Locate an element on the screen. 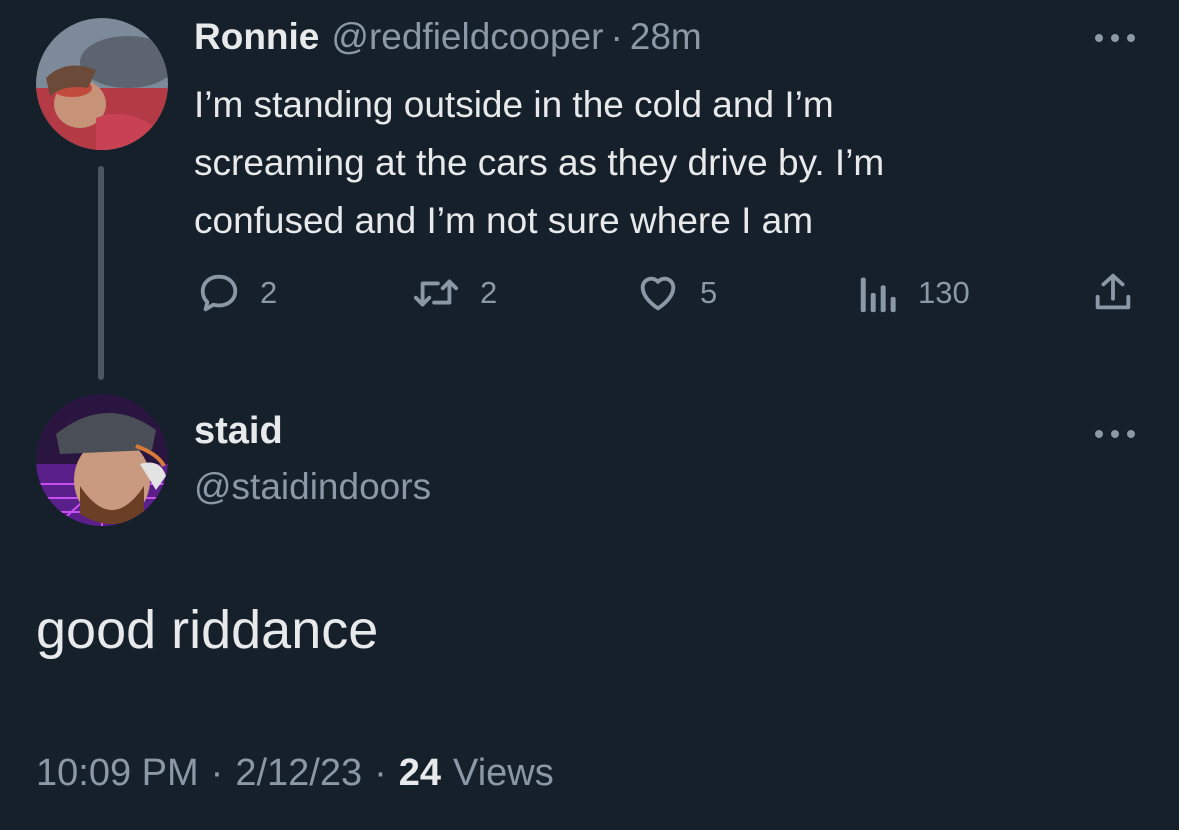 The image size is (1179, 830). upload-share-icon is located at coordinates (1113, 293).